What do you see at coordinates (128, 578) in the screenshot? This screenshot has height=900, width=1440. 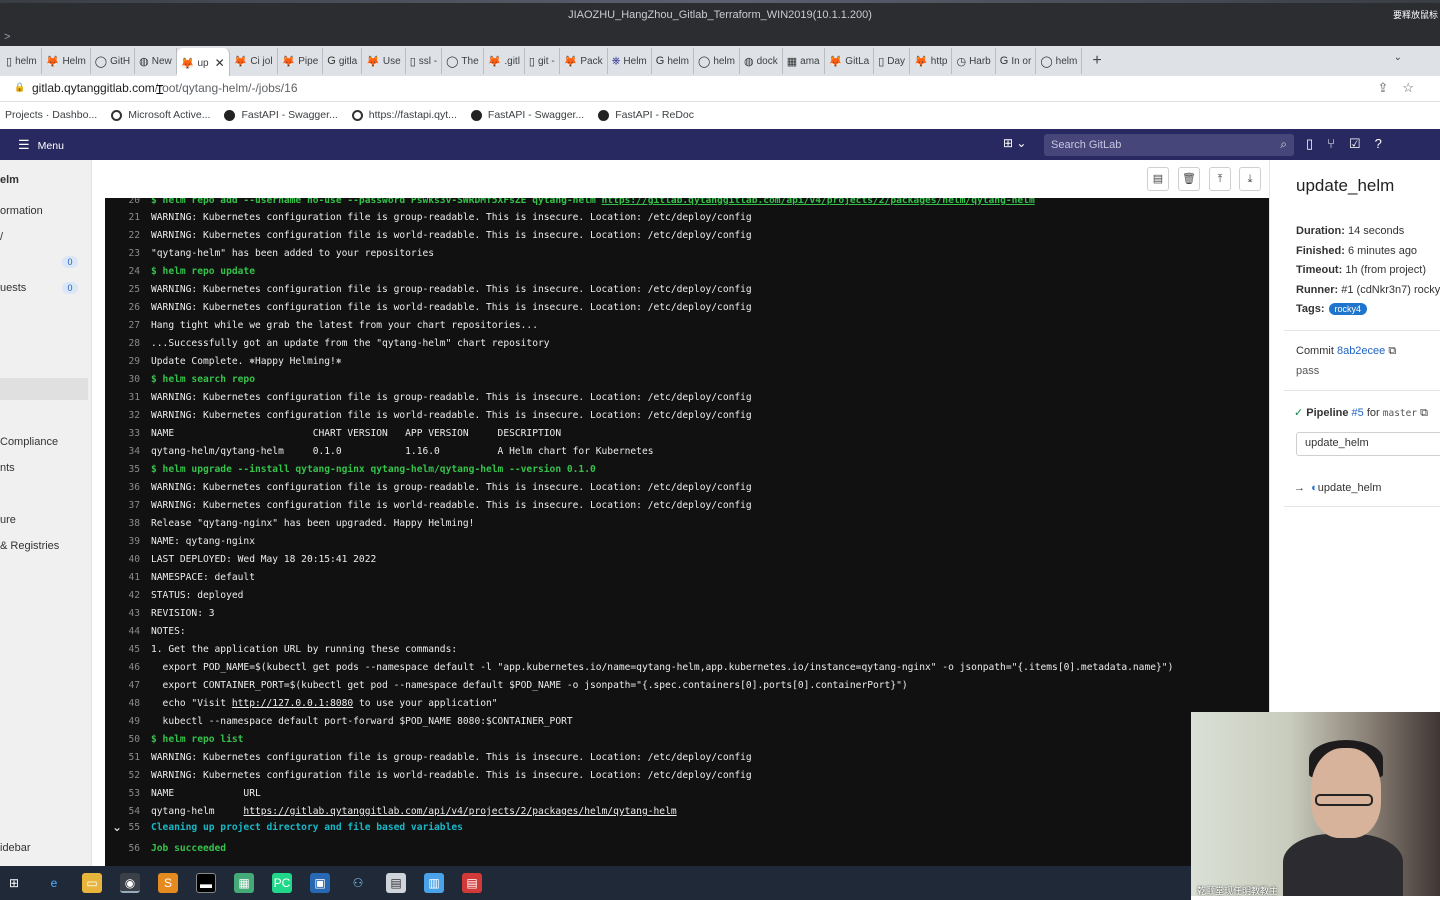 I see `log-line-number: 41` at bounding box center [128, 578].